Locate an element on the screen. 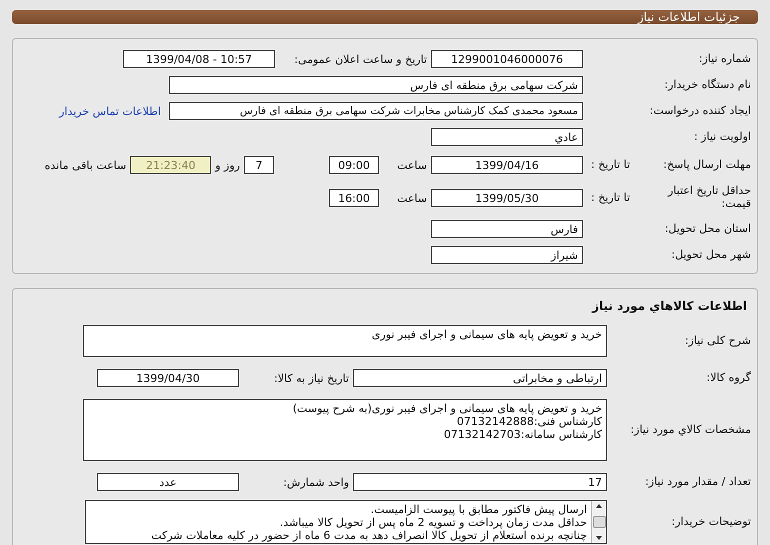  scrollbar is located at coordinates (598, 522).